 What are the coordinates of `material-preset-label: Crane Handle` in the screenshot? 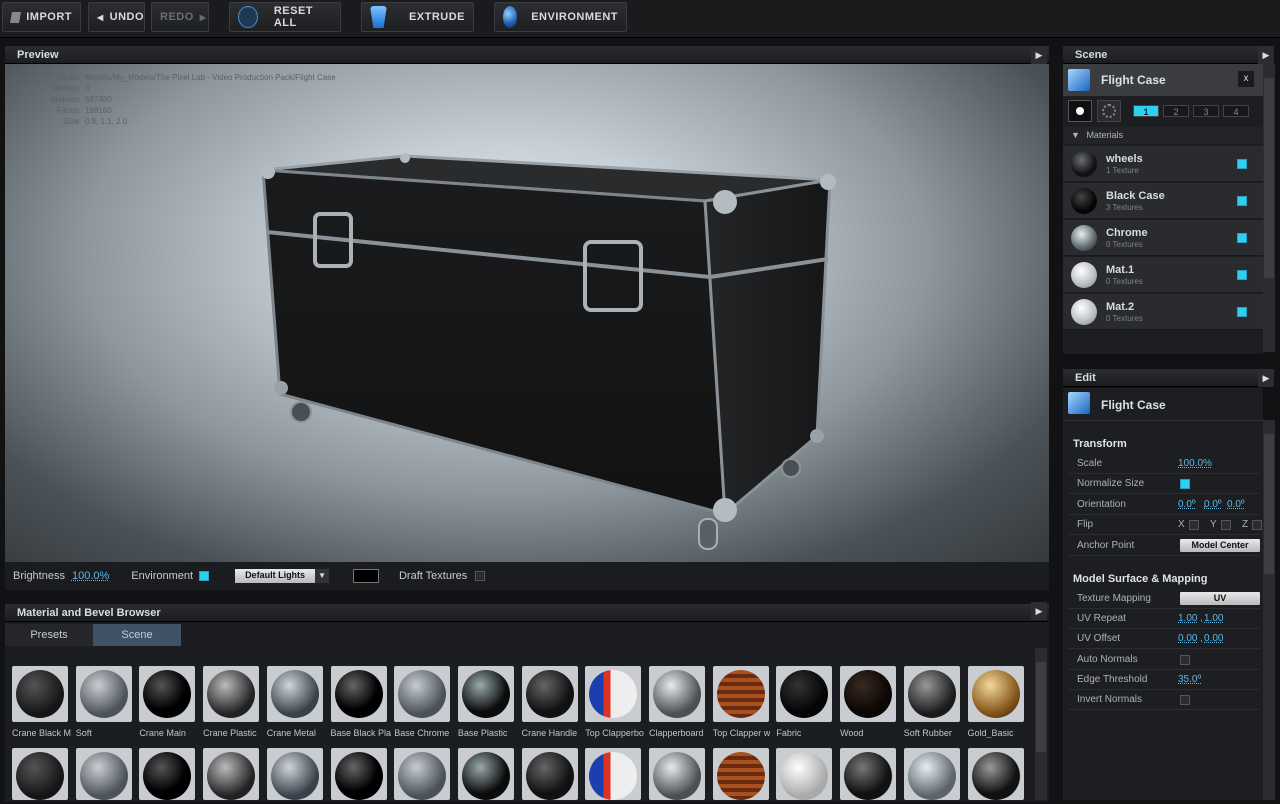 It's located at (549, 733).